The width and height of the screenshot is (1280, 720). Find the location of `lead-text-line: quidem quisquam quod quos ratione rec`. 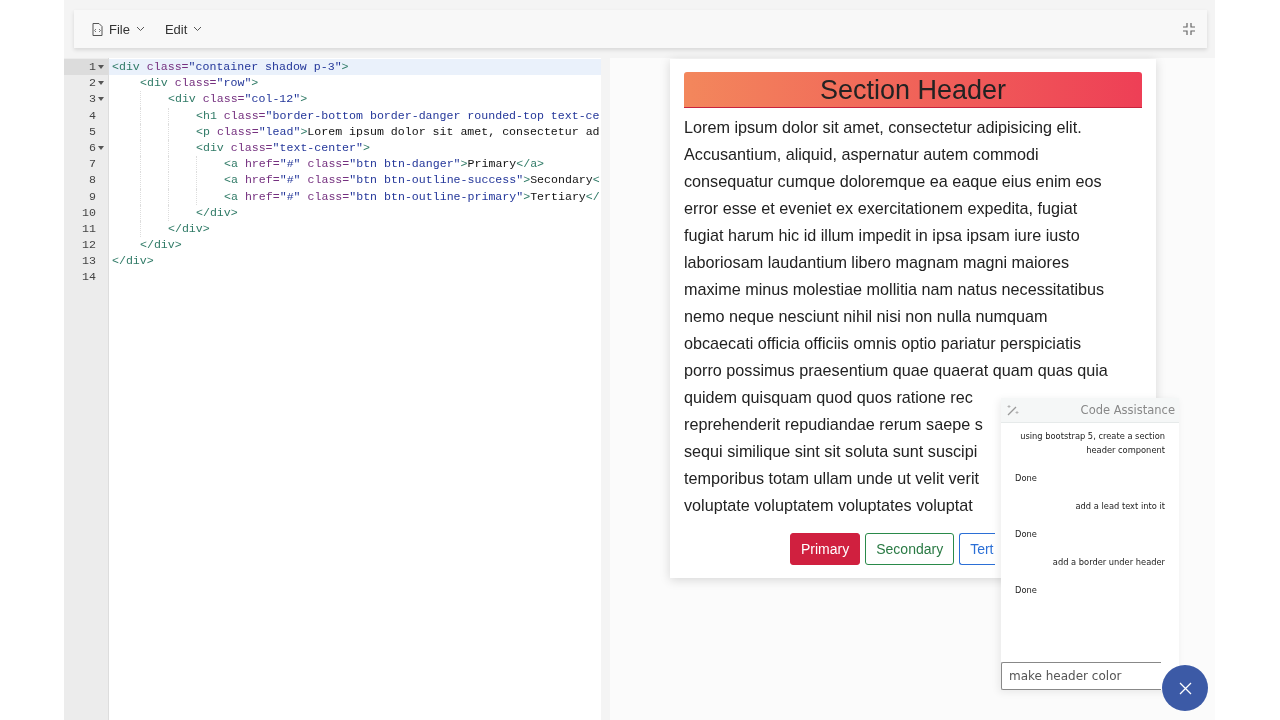

lead-text-line: quidem quisquam quod quos ratione rec is located at coordinates (828, 397).